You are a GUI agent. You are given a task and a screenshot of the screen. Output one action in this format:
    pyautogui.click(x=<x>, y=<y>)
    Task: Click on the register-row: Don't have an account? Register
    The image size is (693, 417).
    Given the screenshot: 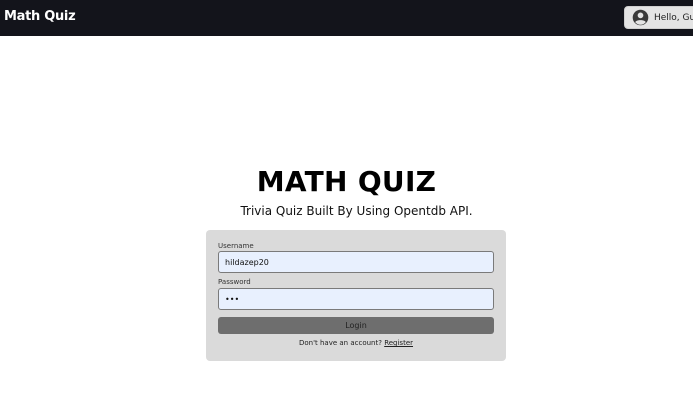 What is the action you would take?
    pyautogui.click(x=356, y=343)
    